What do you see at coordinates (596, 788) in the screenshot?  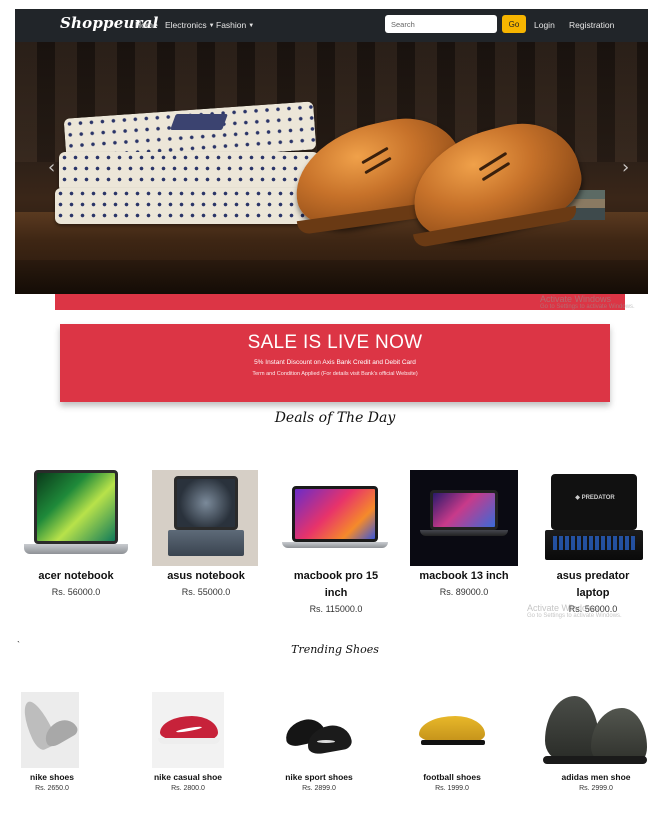 I see `product-price: Rs. 2999.0` at bounding box center [596, 788].